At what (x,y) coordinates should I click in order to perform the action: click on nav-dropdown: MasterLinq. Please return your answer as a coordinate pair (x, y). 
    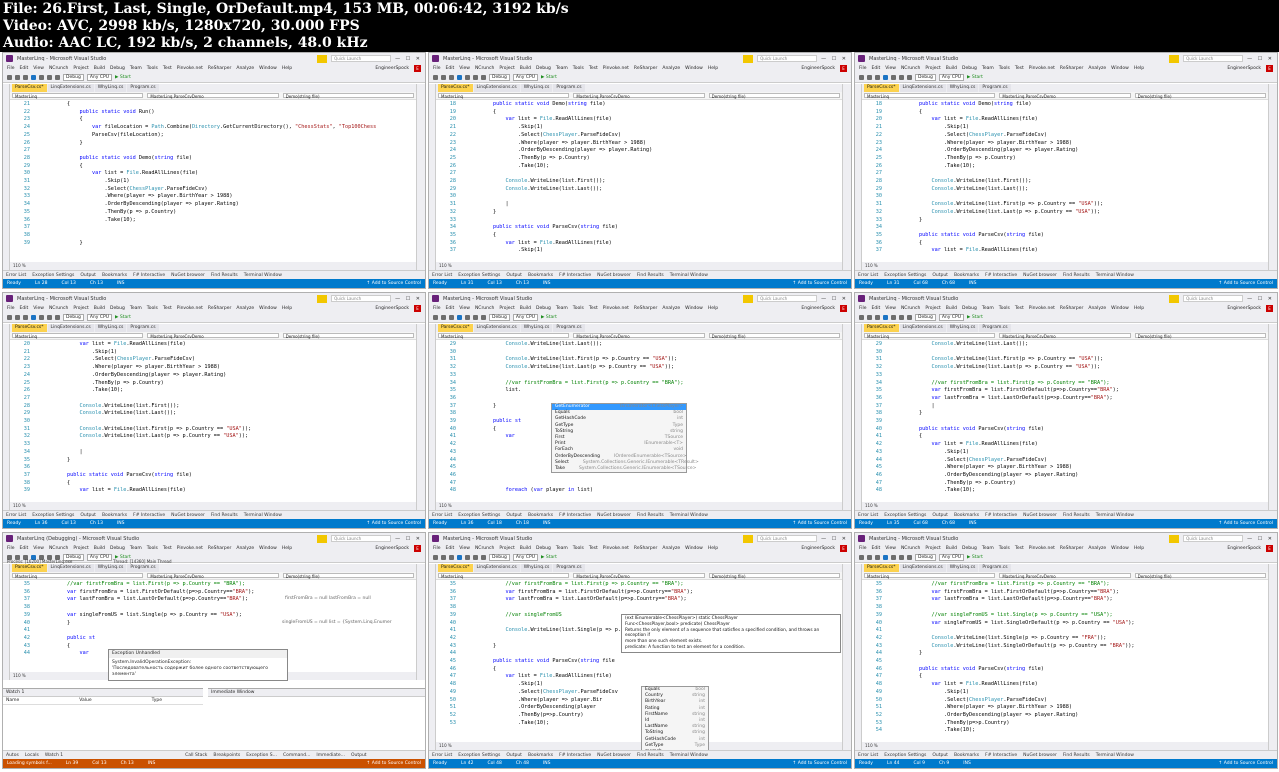
    Looking at the image, I should click on (930, 96).